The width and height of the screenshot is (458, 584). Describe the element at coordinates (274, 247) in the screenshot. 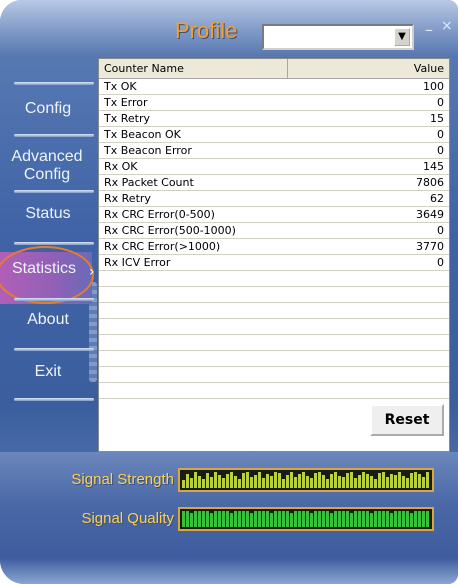

I see `table-row: Rx CRC Error(>1000) 3770` at that location.